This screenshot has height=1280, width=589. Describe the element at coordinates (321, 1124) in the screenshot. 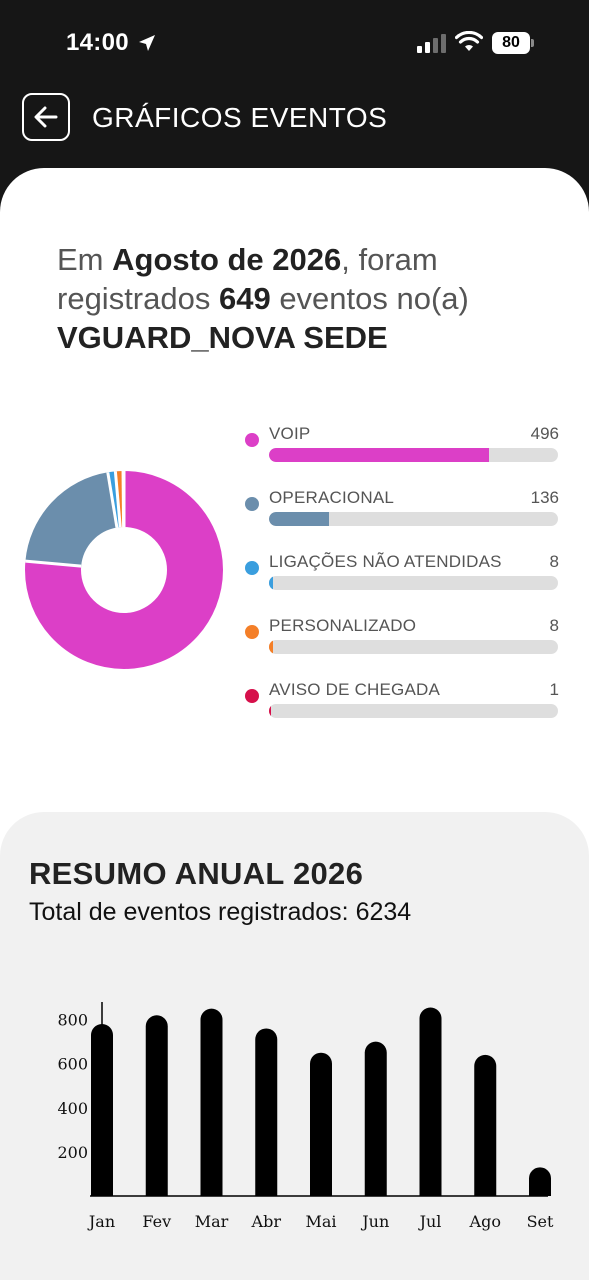

I see `bar-mai` at that location.